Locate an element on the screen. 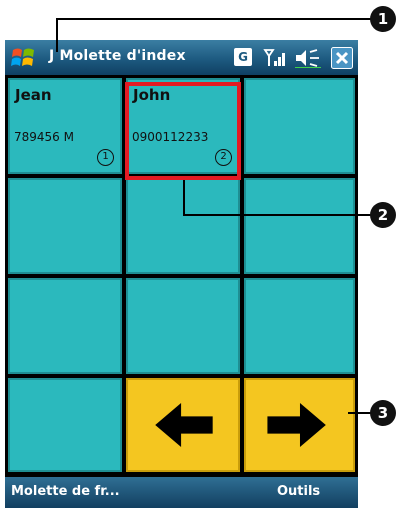 The height and width of the screenshot is (512, 409). speaker-icon is located at coordinates (308, 58).